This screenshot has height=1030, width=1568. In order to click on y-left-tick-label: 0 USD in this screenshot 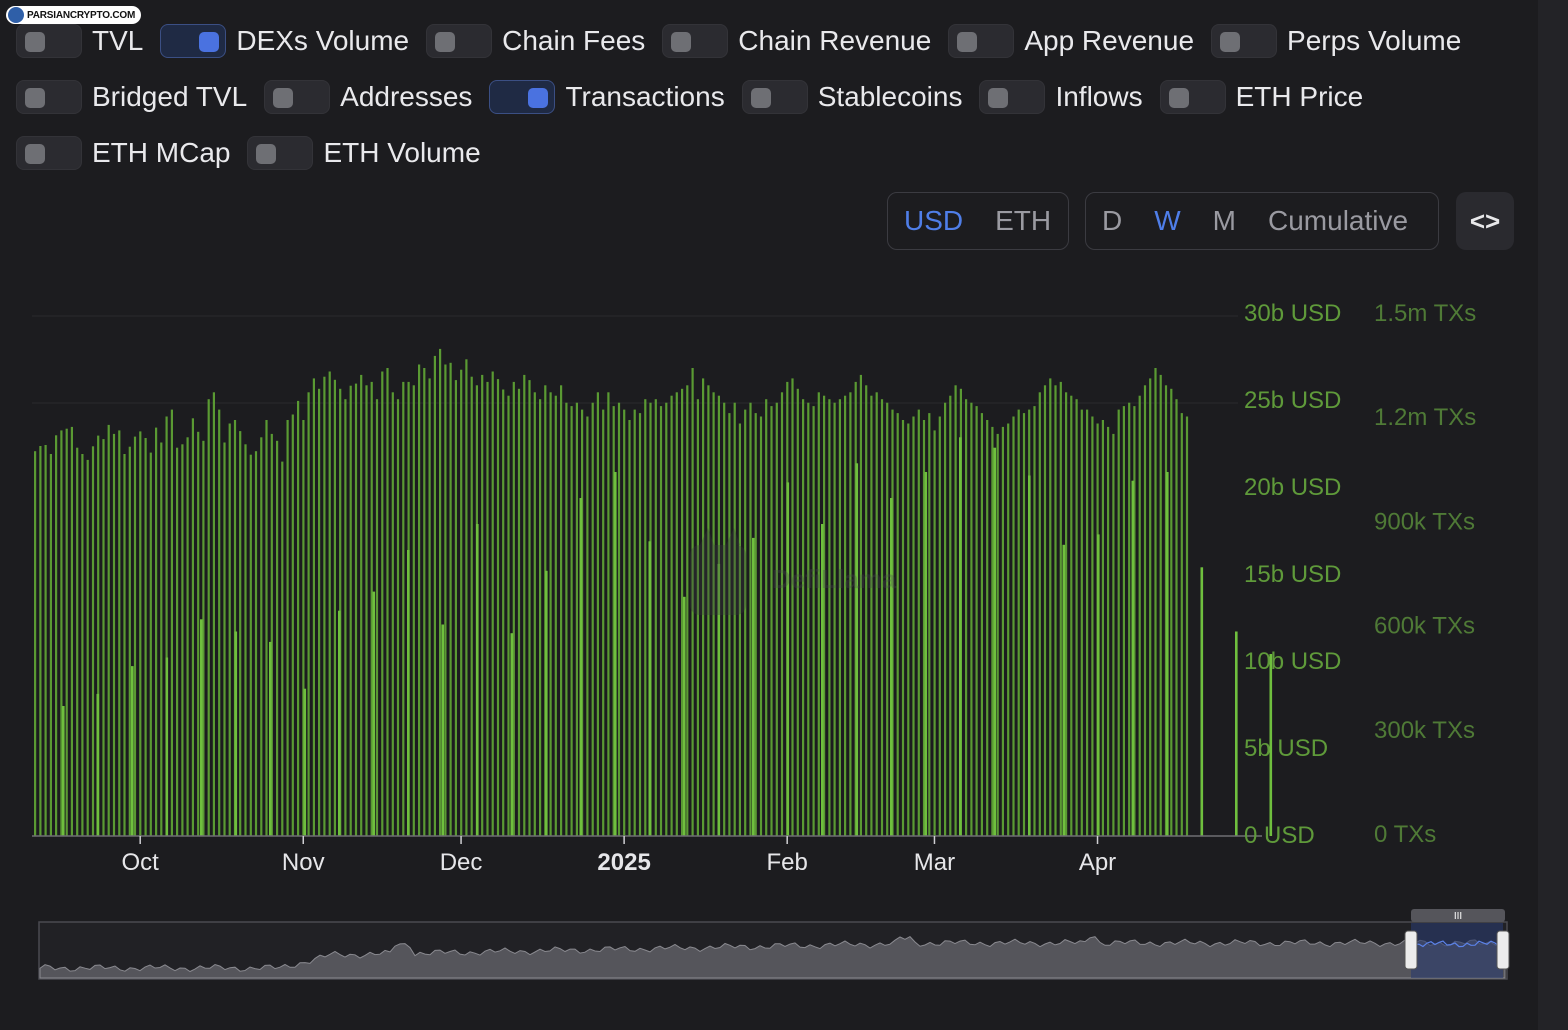, I will do `click(1279, 835)`.